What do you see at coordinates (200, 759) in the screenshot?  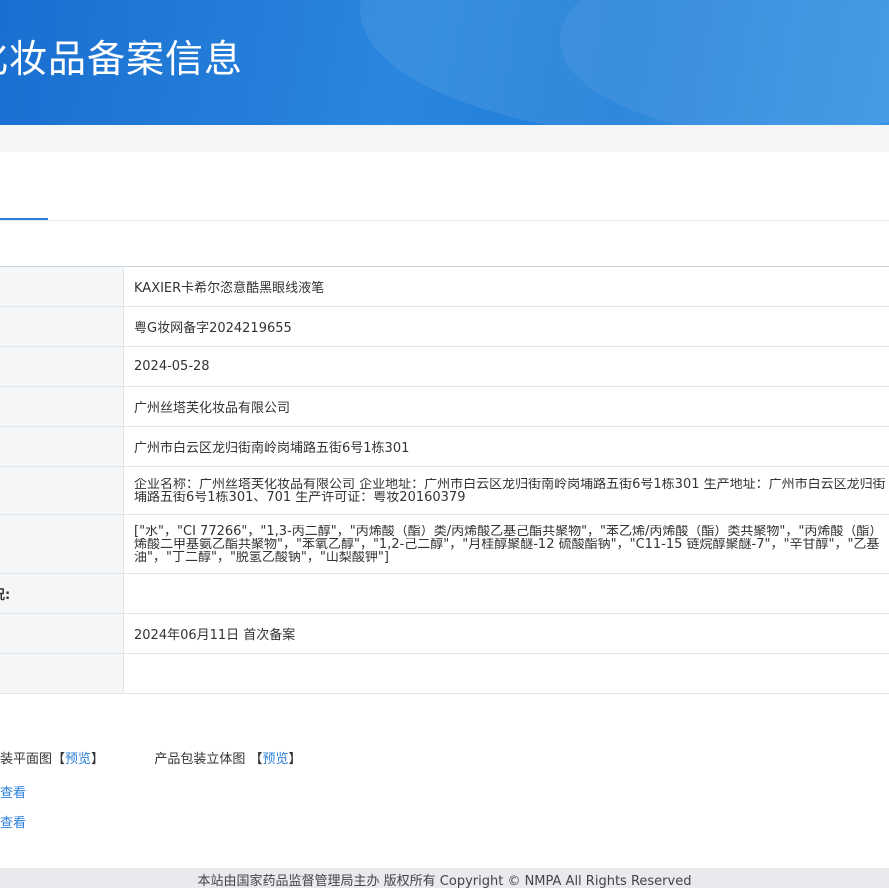 I see `stereo-image-label: 产品包装立体图` at bounding box center [200, 759].